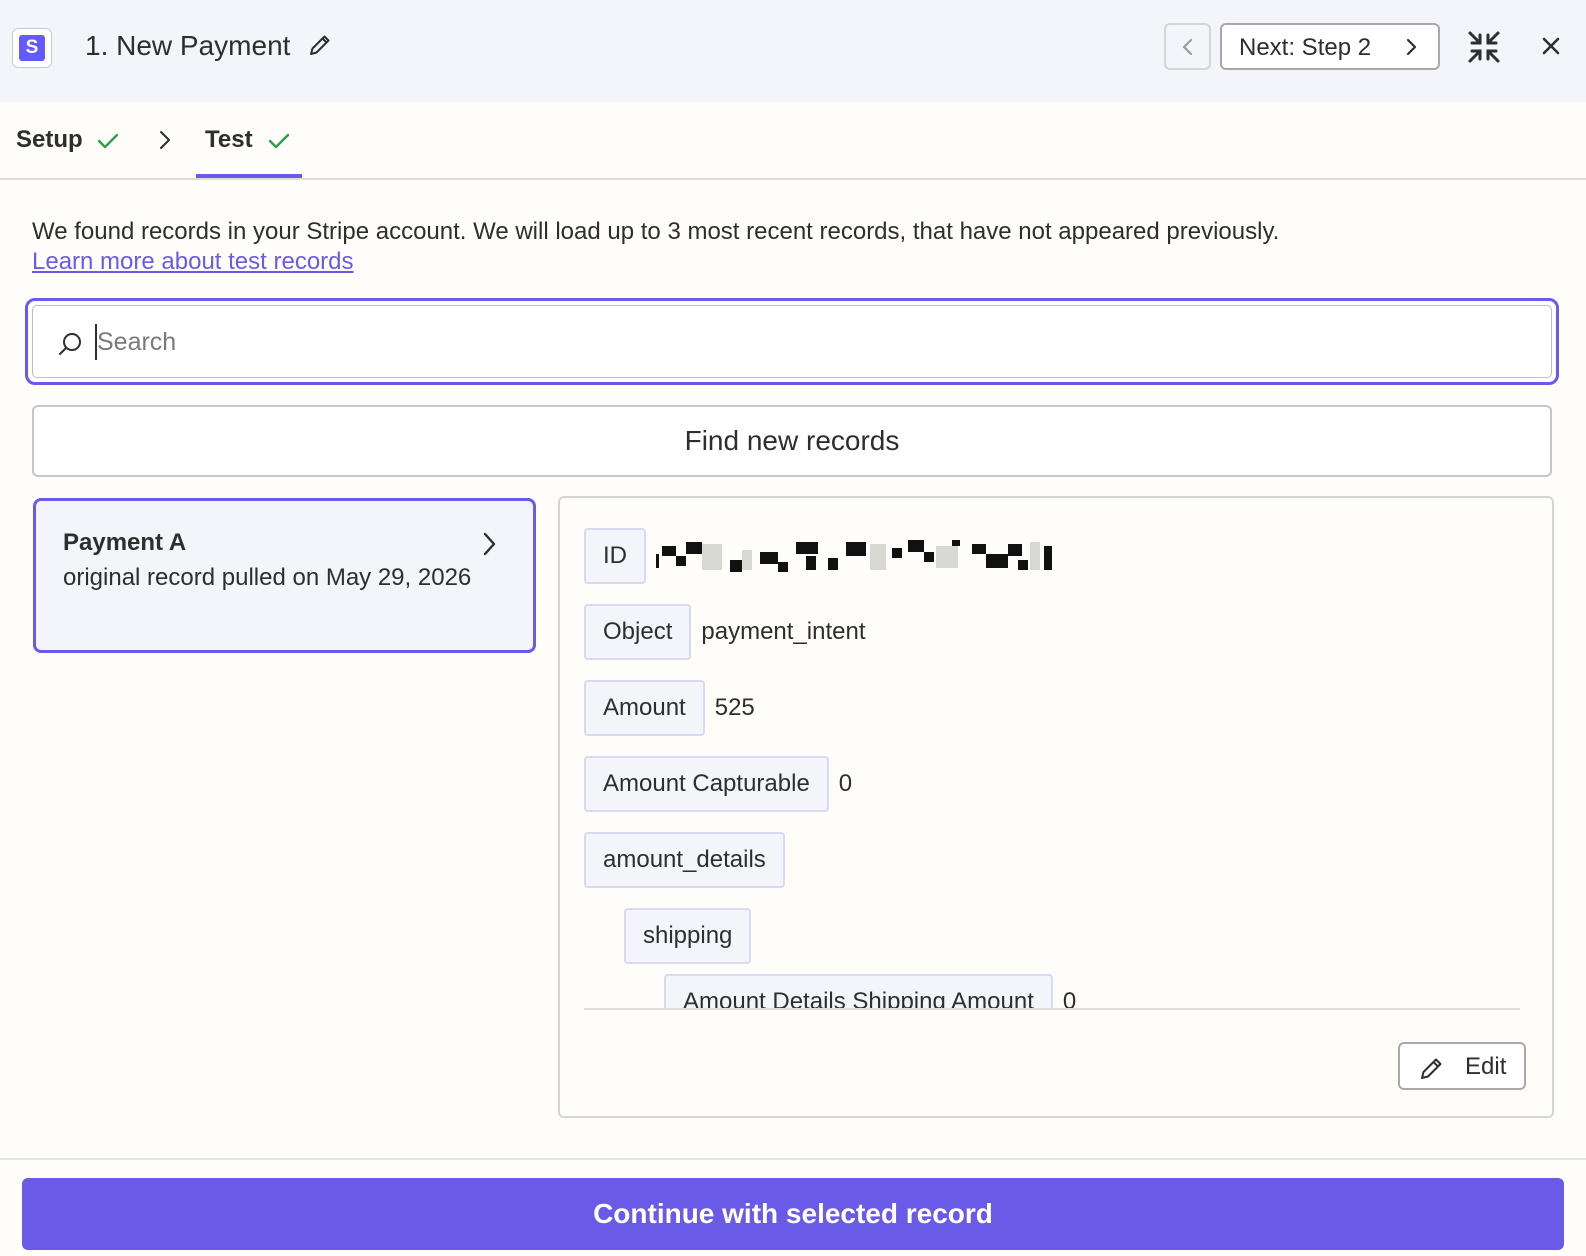 The height and width of the screenshot is (1256, 1586). Describe the element at coordinates (193, 262) in the screenshot. I see `learn-more-link: Learn more about test records` at that location.